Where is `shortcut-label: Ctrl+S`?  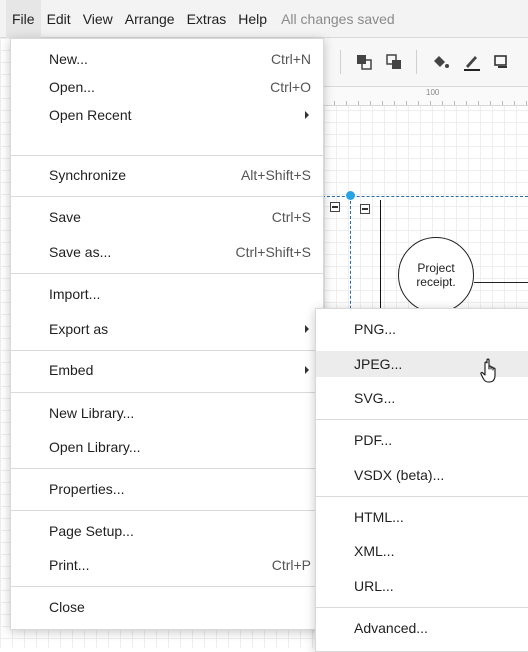
shortcut-label: Ctrl+S is located at coordinates (291, 217).